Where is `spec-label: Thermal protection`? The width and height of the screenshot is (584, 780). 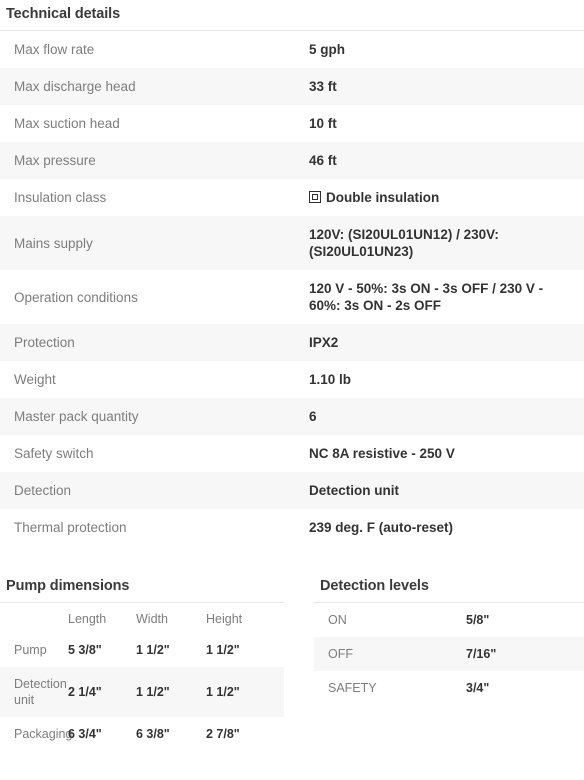 spec-label: Thermal protection is located at coordinates (70, 527).